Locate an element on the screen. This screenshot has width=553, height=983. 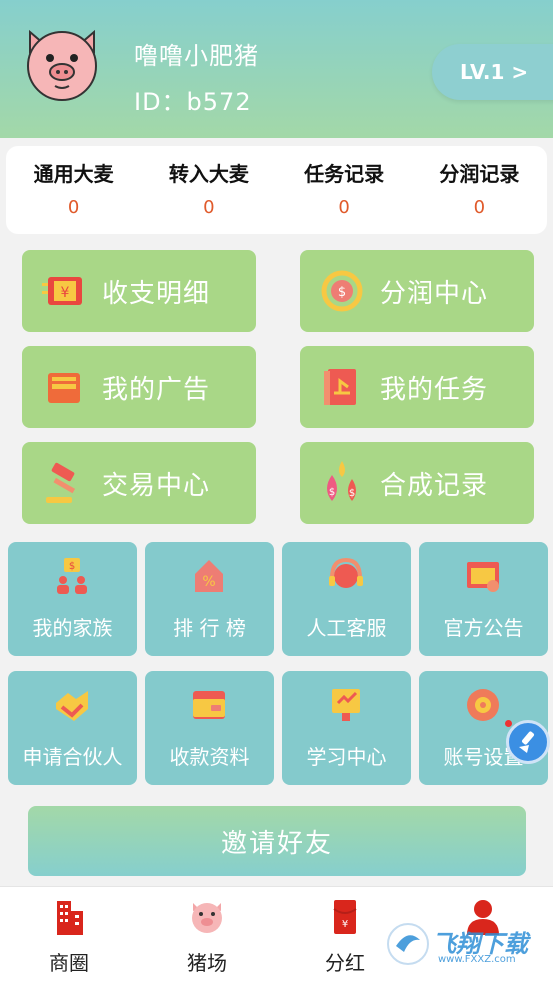
site-watermark: 飞翔下载 www.FXXZ.com is located at coordinates (466, 945).